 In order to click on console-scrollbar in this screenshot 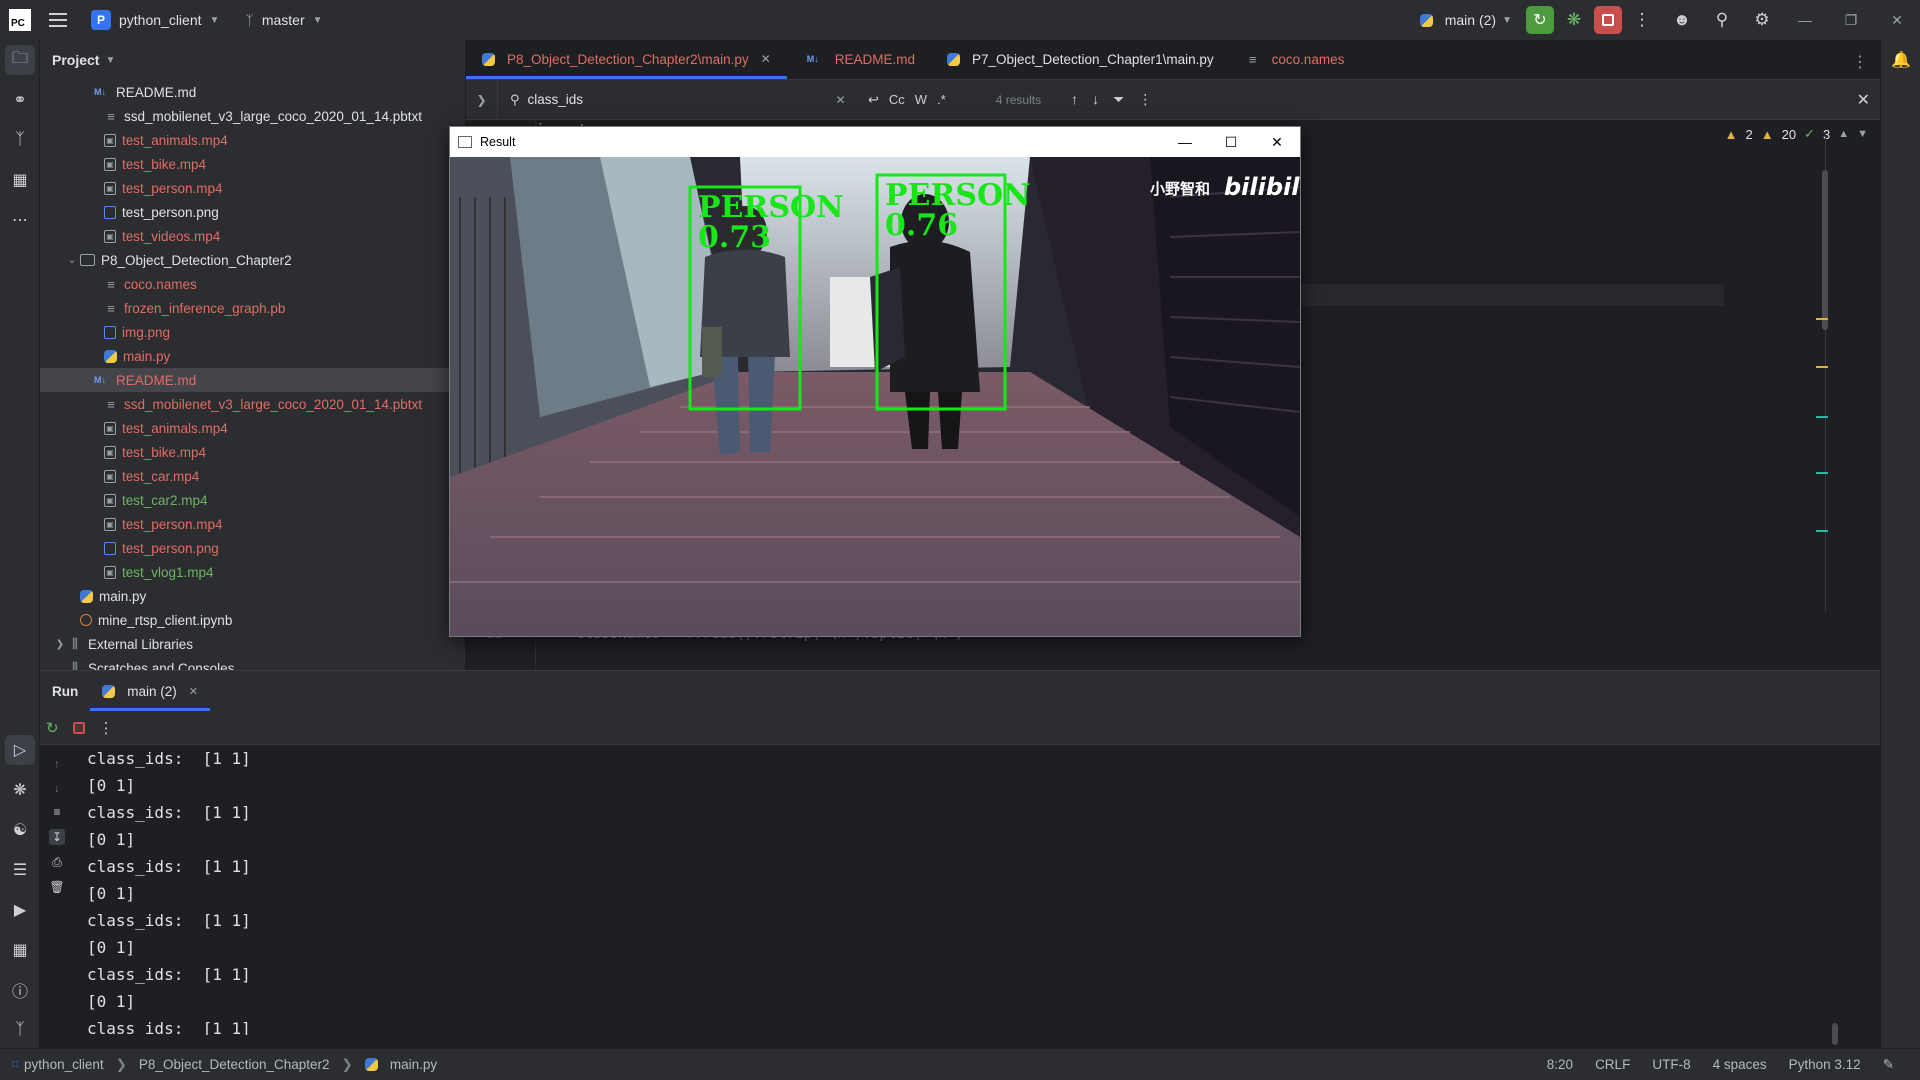, I will do `click(1835, 1034)`.